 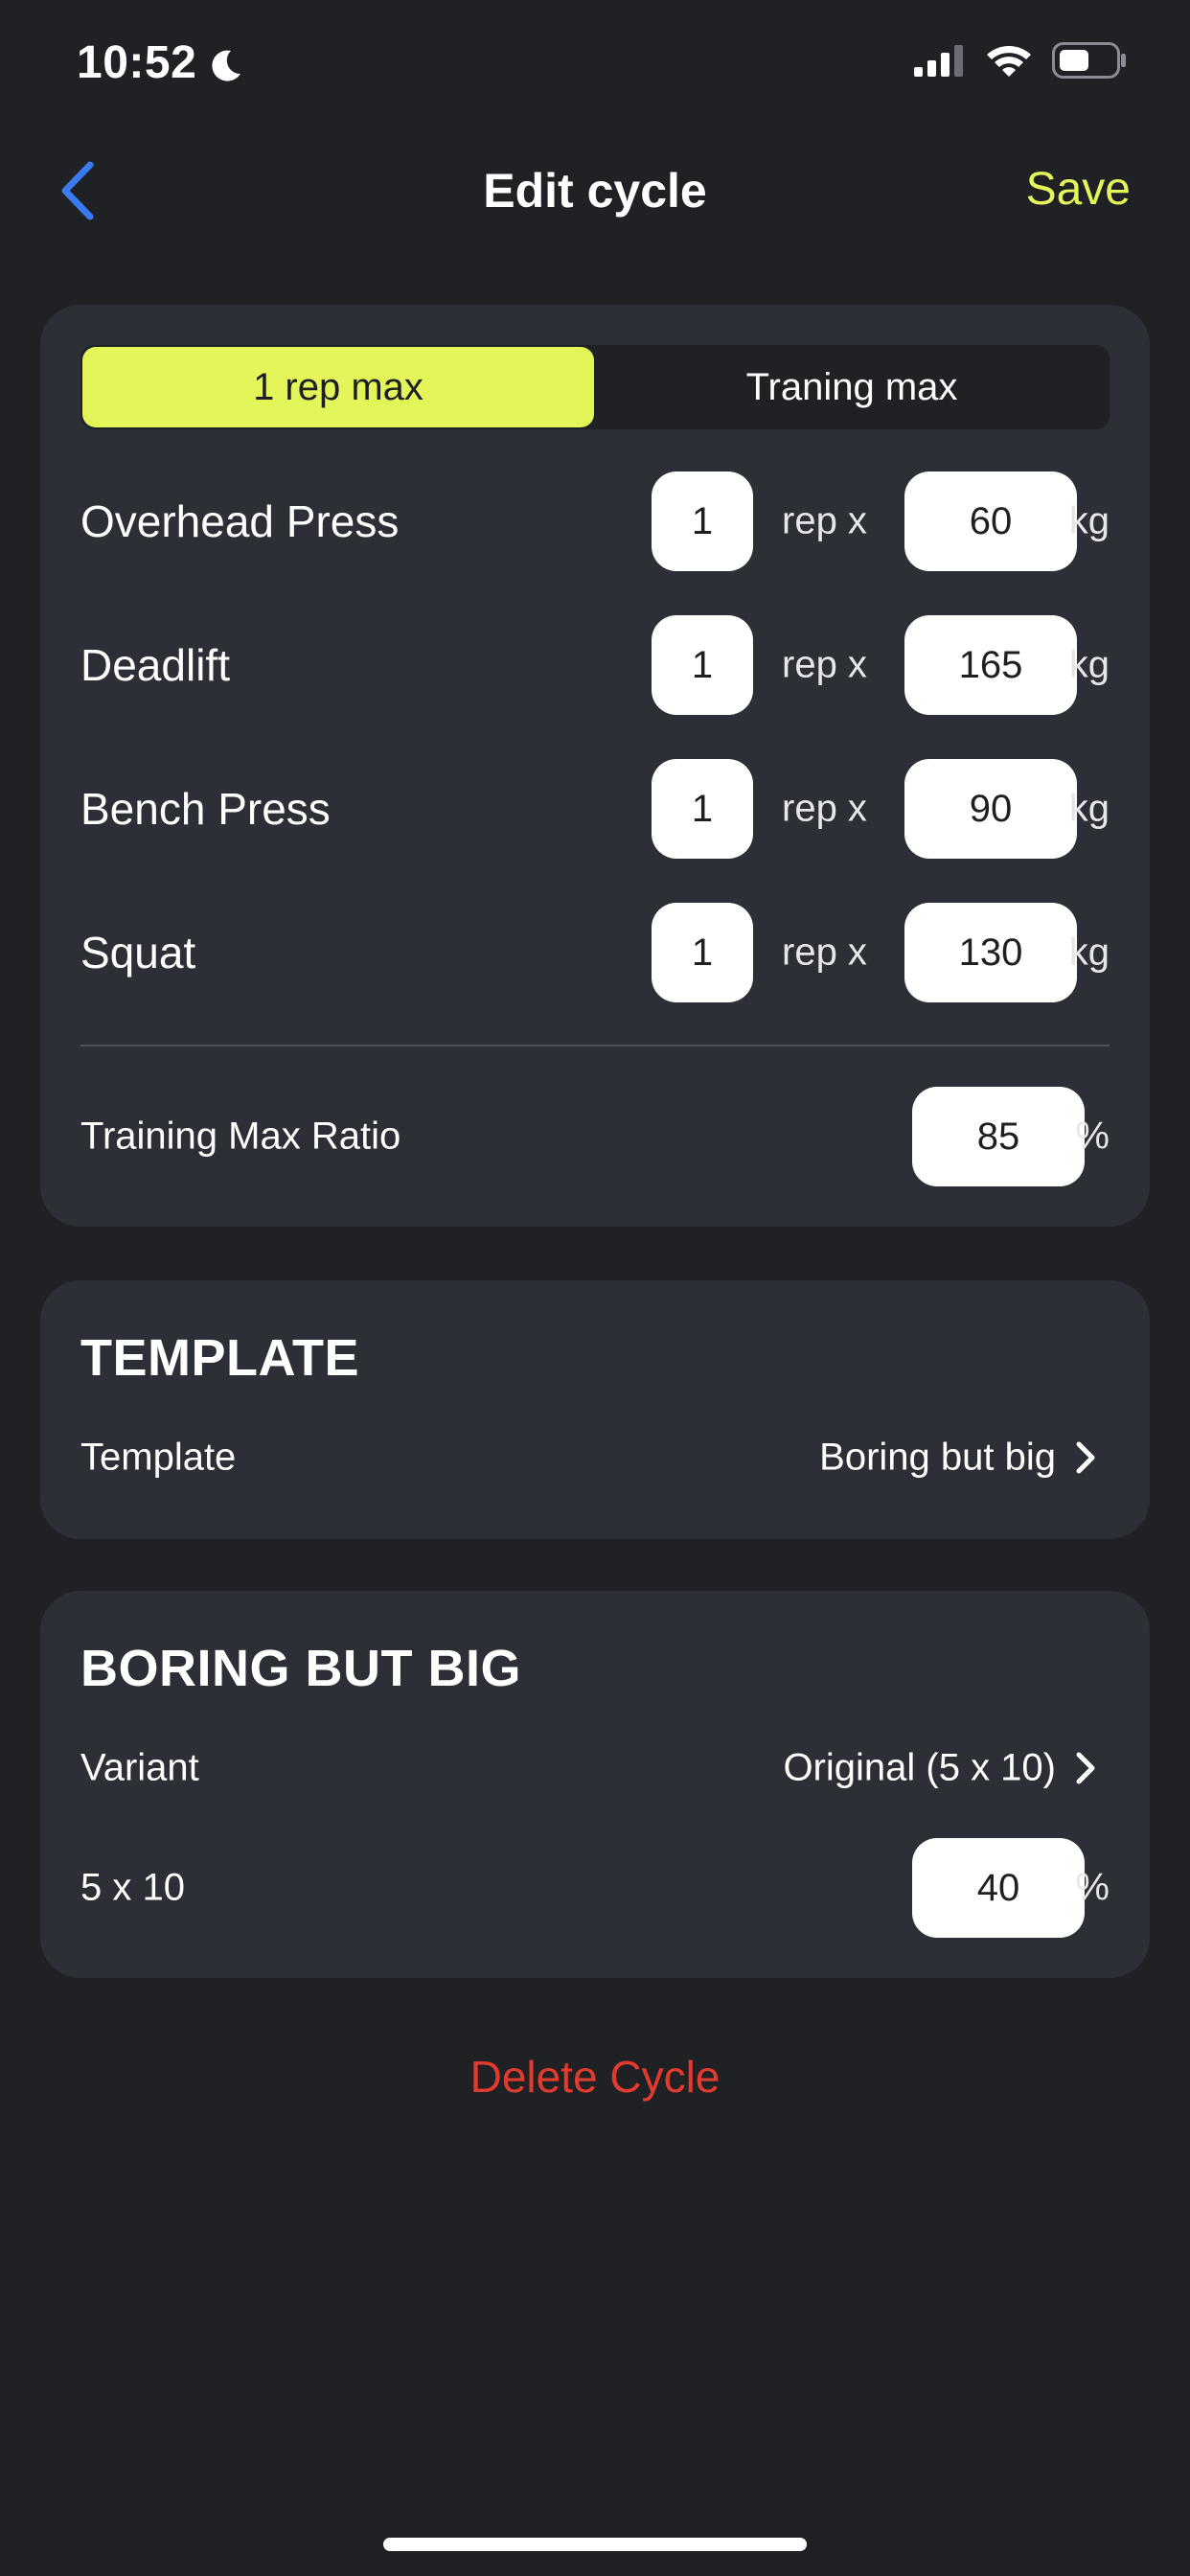 I want to click on home-indicator, so click(x=595, y=2544).